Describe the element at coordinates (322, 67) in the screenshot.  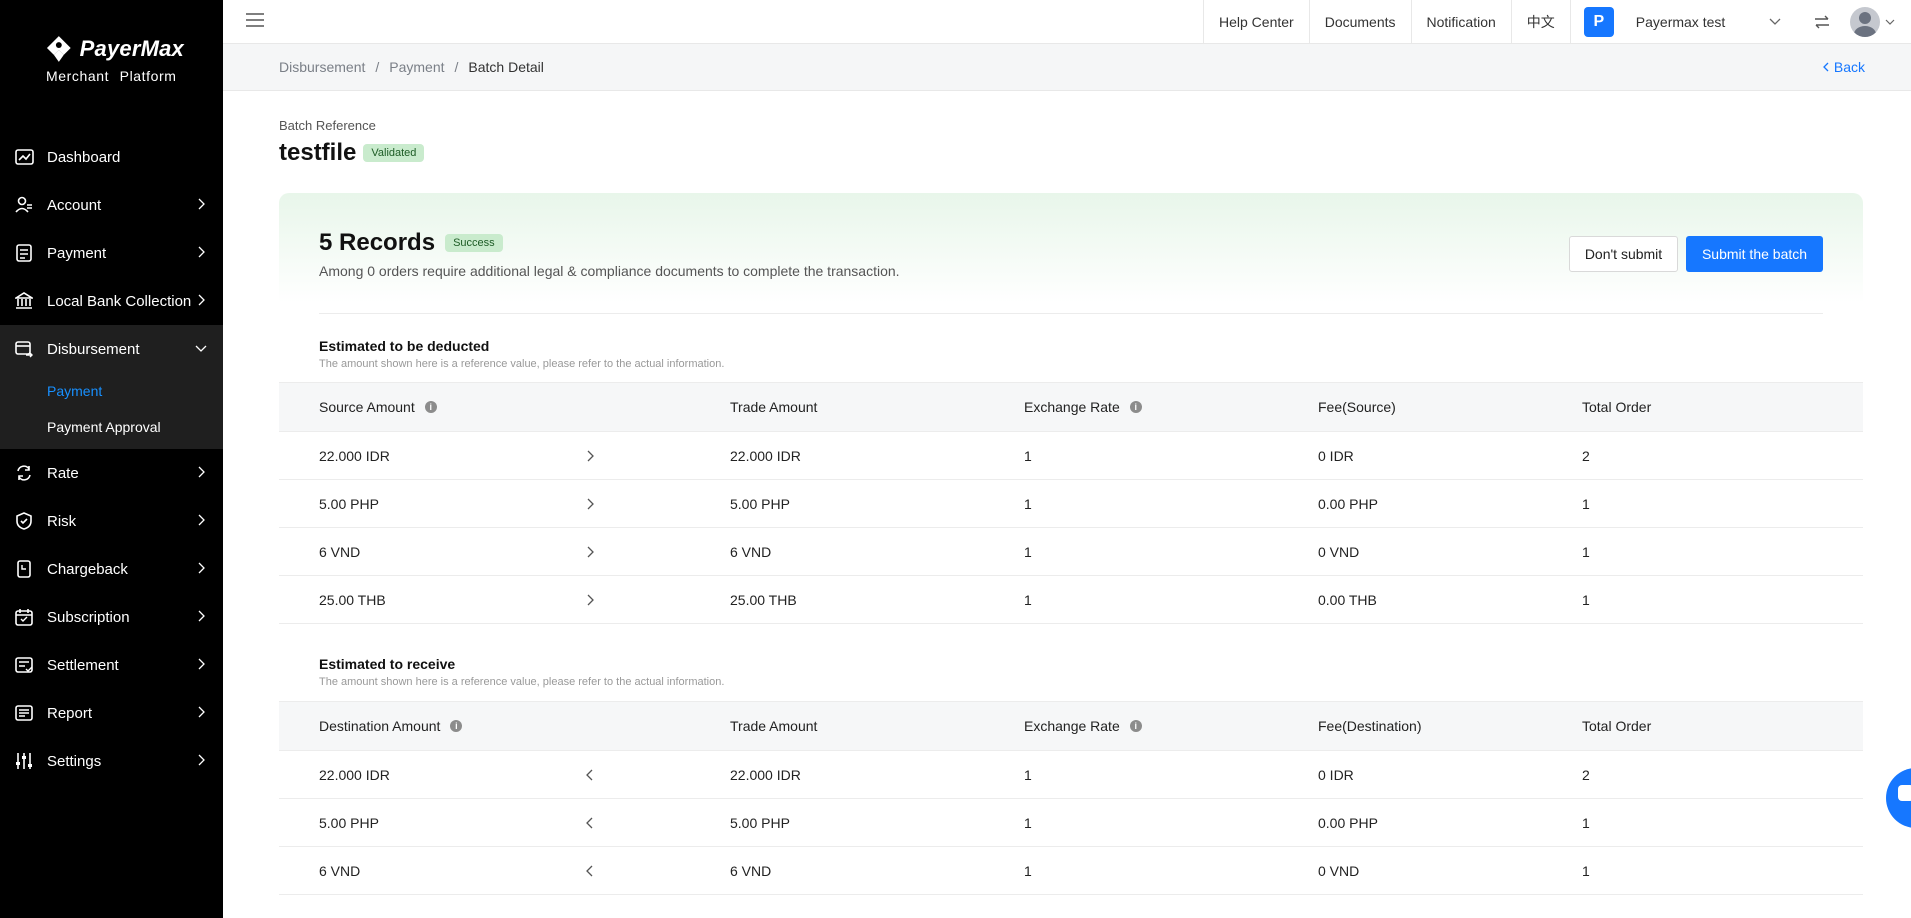
I see `breadcrumb-item-disbursement: Disbursement` at that location.